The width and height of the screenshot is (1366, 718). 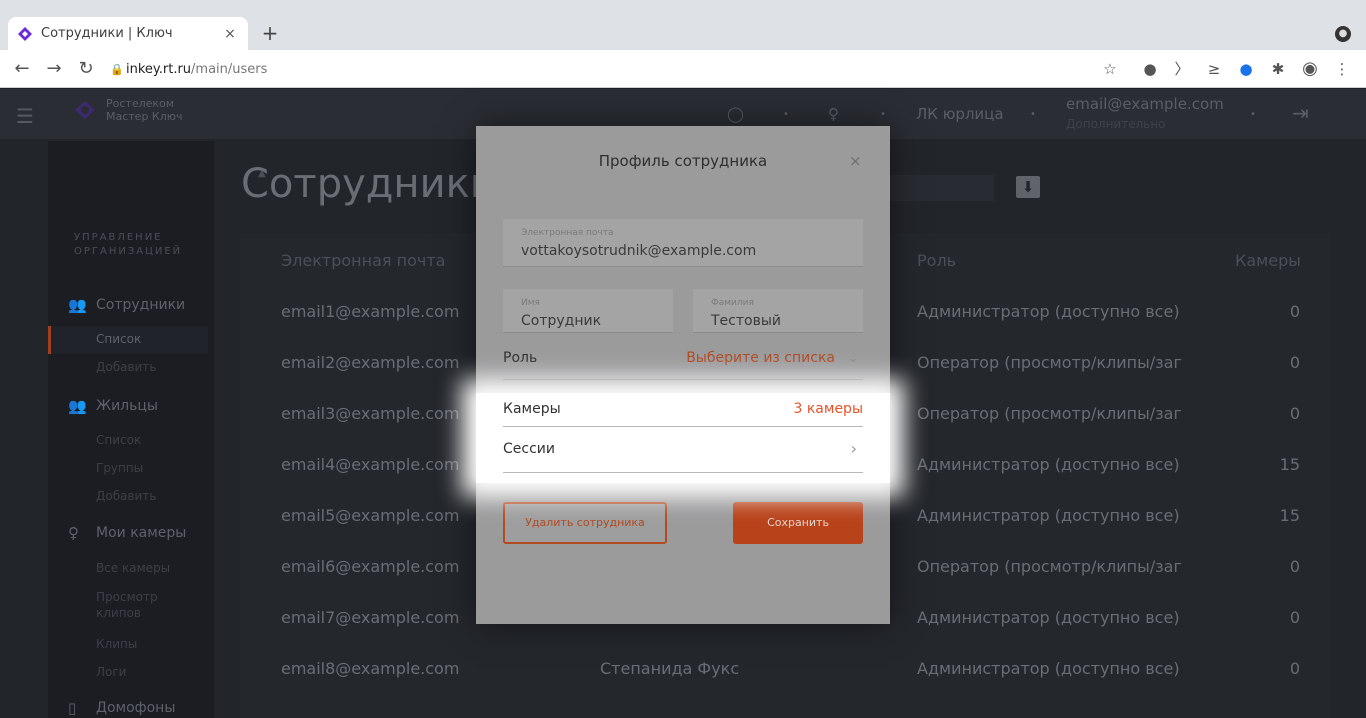 I want to click on chevron-right-icon: ›, so click(x=853, y=448).